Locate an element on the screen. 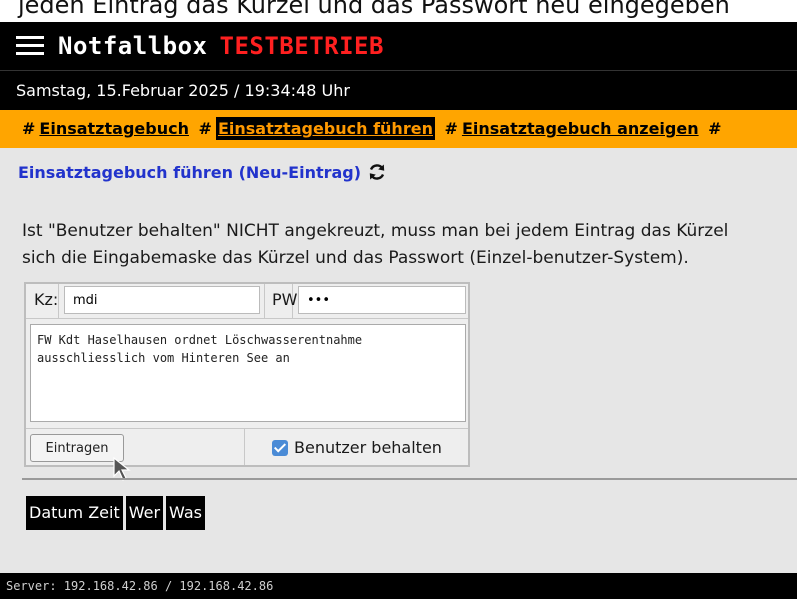 The width and height of the screenshot is (797, 599). keep-user-label: Benutzer behalten is located at coordinates (368, 447).